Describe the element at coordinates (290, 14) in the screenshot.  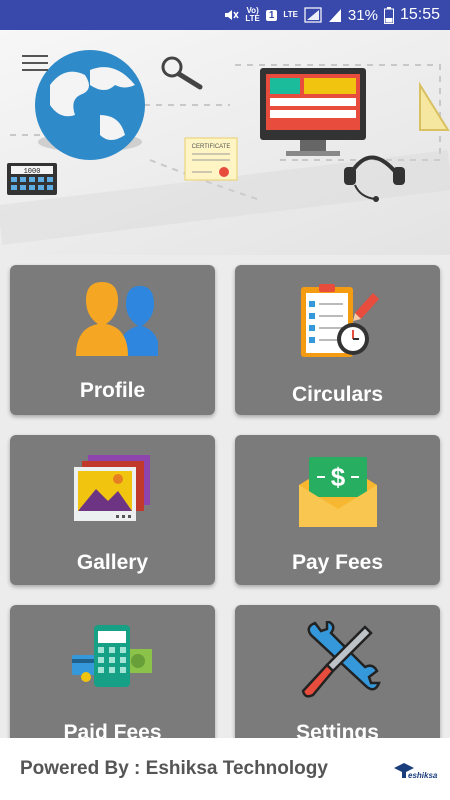
I see `lte-label: LTE` at that location.